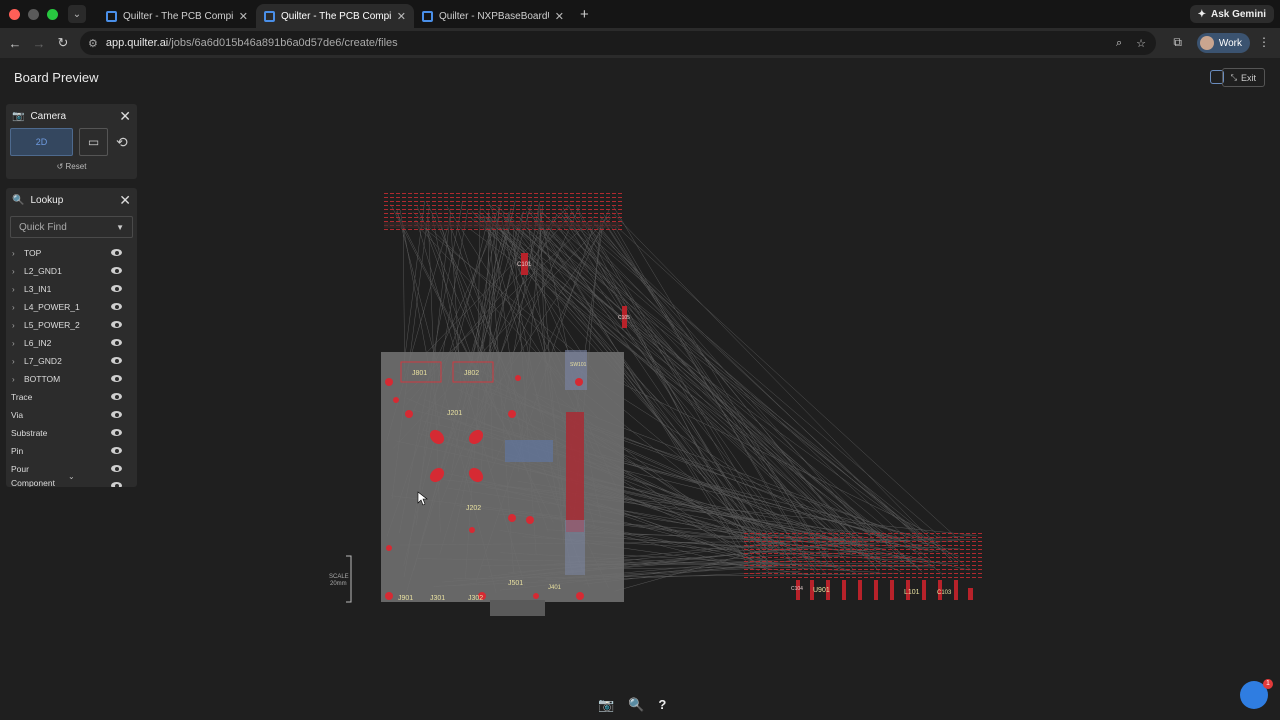 Image resolution: width=1280 pixels, height=720 pixels. Describe the element at coordinates (41, 142) in the screenshot. I see `mode-2d-button: 2D` at that location.